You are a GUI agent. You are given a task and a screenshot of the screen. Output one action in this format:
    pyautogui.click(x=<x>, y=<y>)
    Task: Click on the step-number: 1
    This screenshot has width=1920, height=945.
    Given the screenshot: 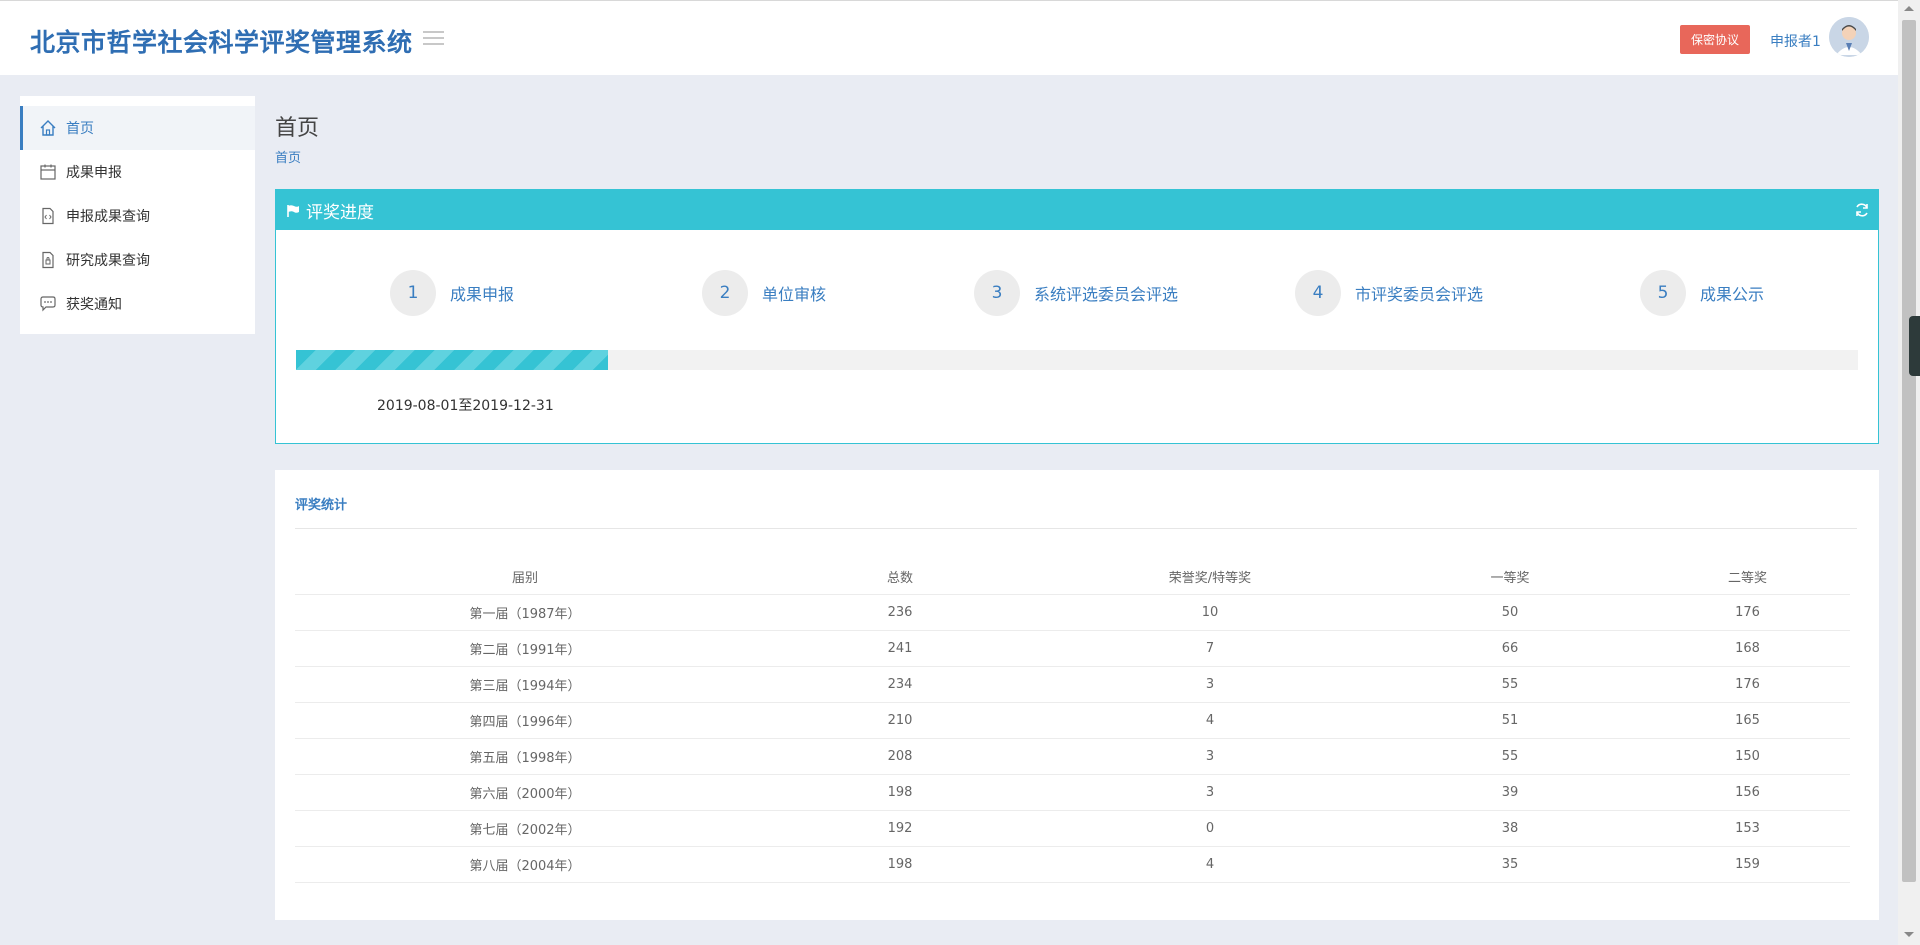 What is the action you would take?
    pyautogui.click(x=413, y=293)
    